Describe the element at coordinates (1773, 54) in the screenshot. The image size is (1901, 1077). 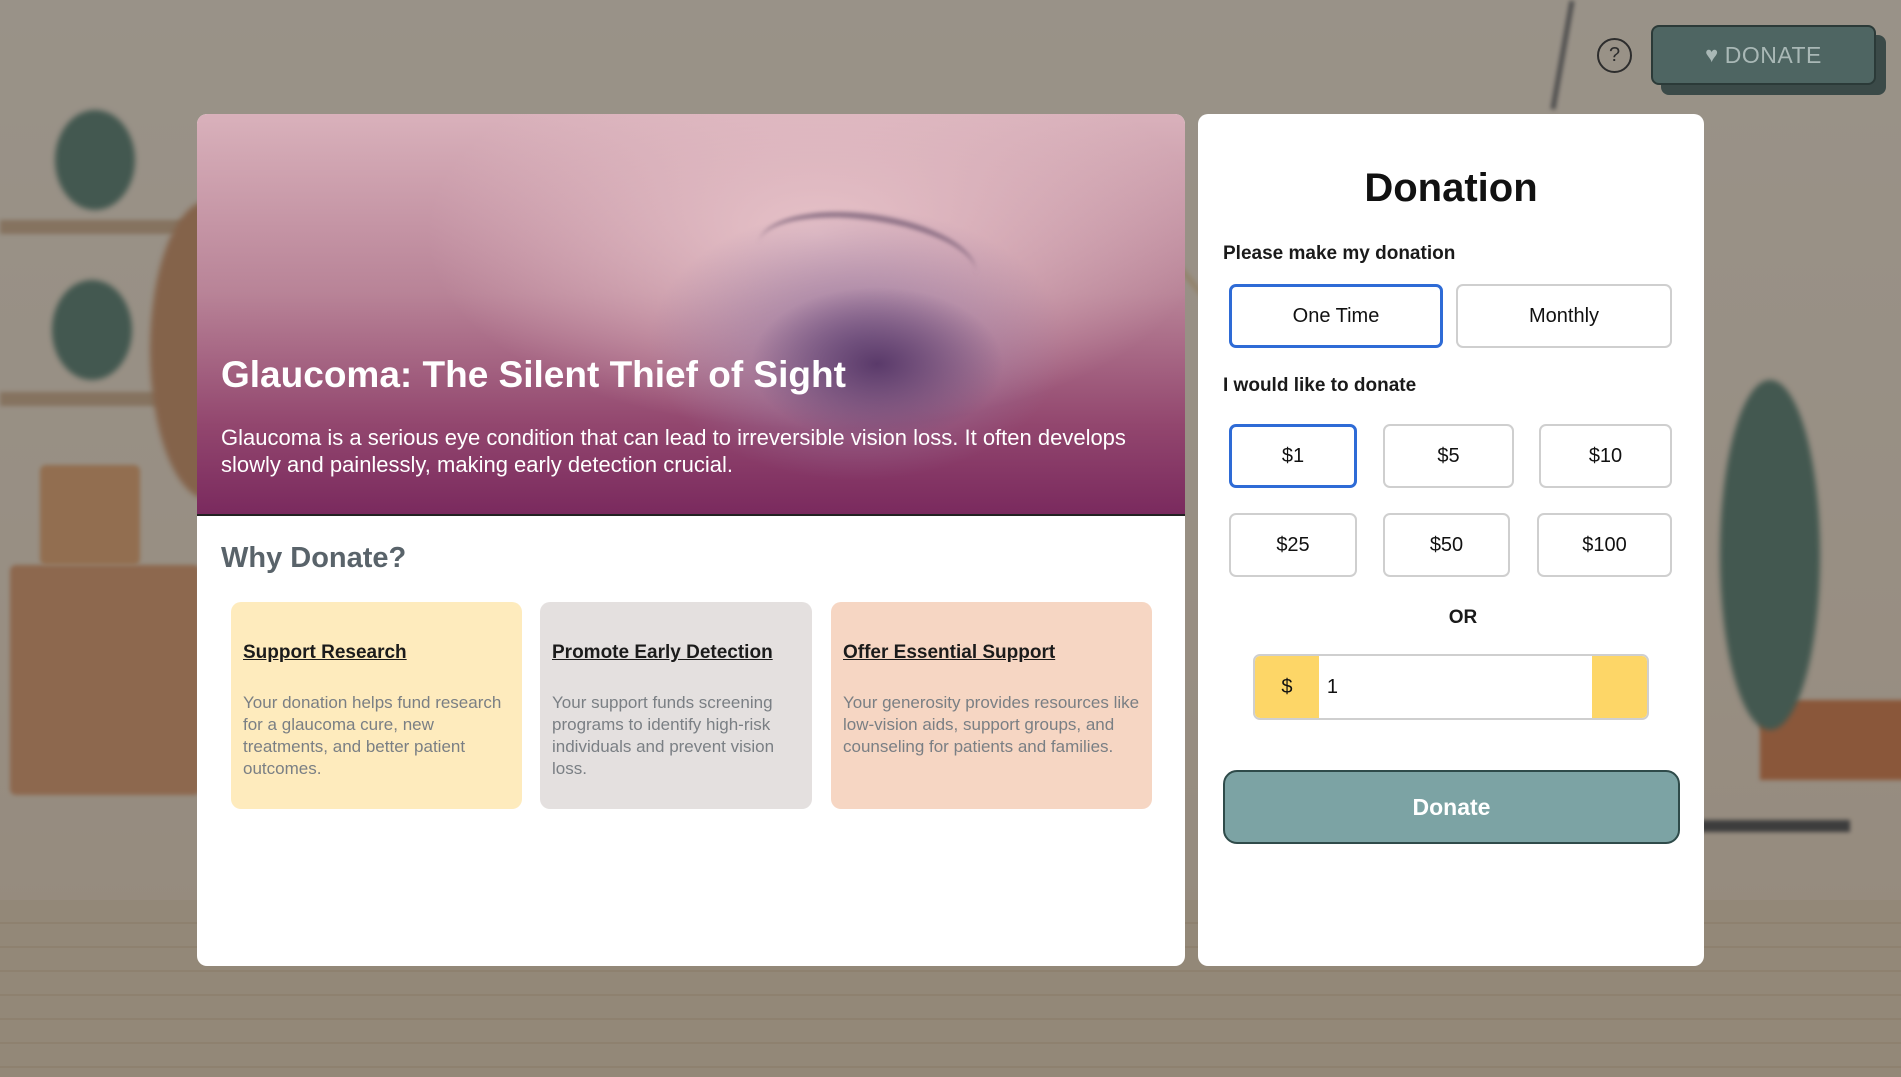
I see `header-donate-label: DONATE` at that location.